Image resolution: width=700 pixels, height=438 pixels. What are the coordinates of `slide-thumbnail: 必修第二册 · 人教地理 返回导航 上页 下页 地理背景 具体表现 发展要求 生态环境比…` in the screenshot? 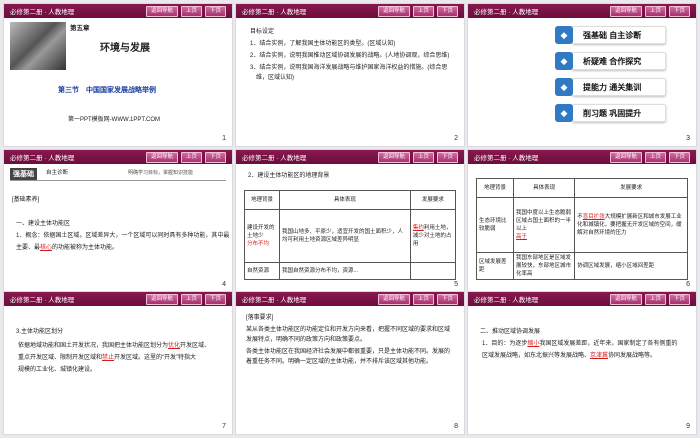 It's located at (582, 221).